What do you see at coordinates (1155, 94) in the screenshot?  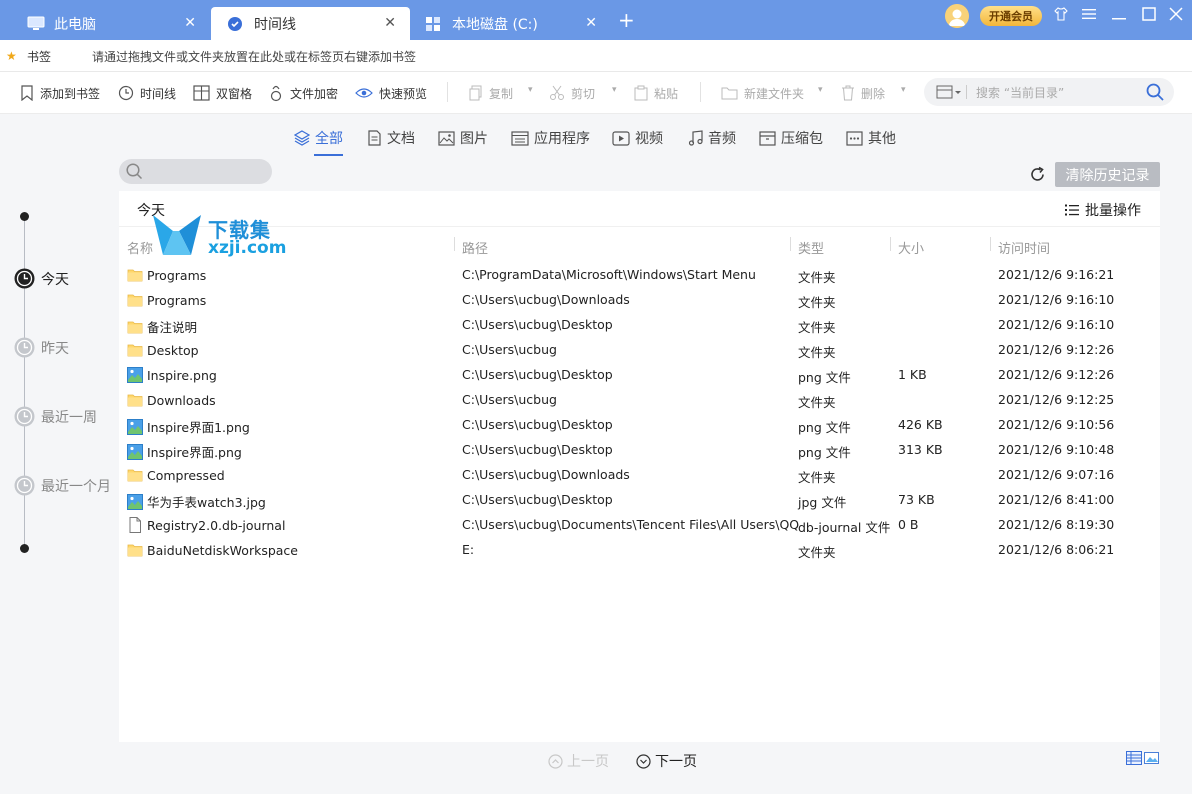 I see `search-icon` at bounding box center [1155, 94].